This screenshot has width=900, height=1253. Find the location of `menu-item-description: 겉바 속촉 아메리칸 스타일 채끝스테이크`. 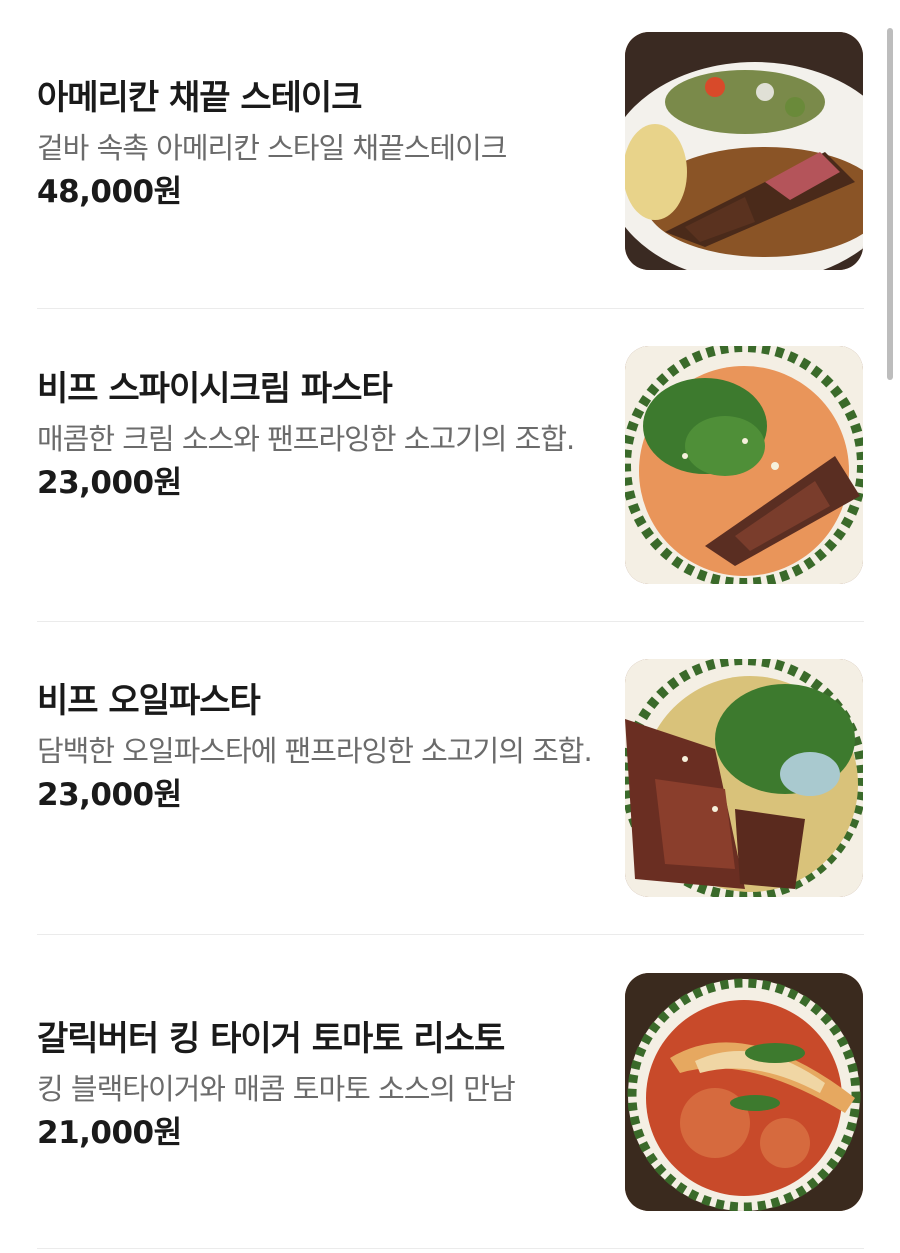

menu-item-description: 겉바 속촉 아메리칸 스타일 채끝스테이크 is located at coordinates (272, 148).